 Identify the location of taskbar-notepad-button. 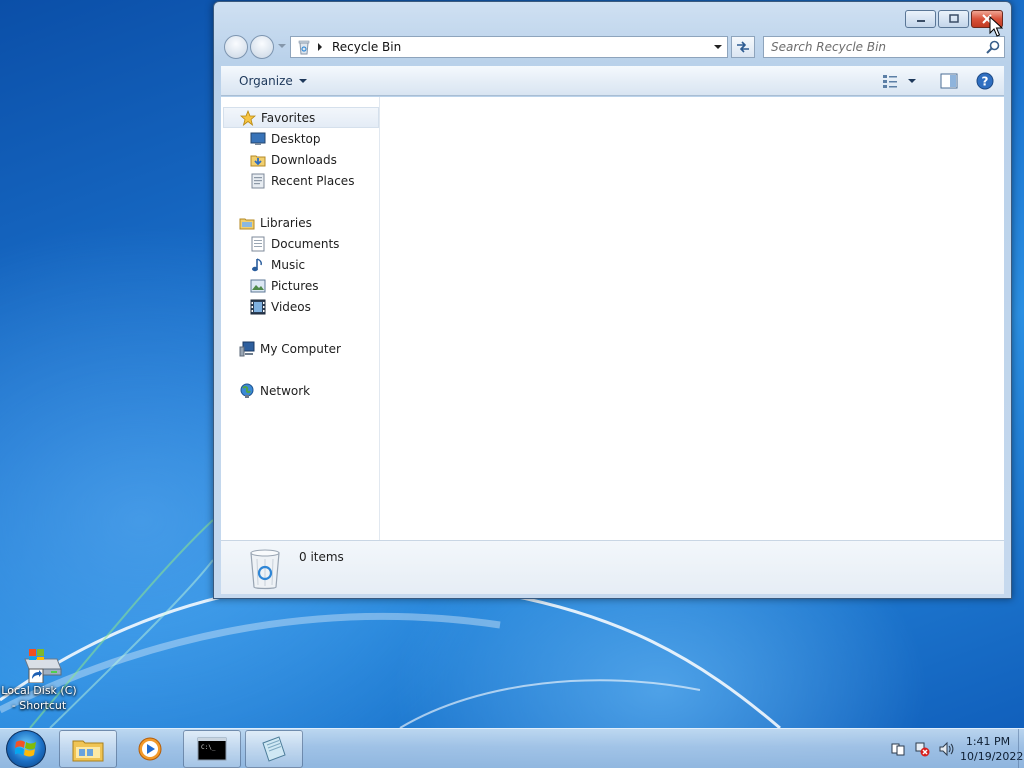
(274, 749).